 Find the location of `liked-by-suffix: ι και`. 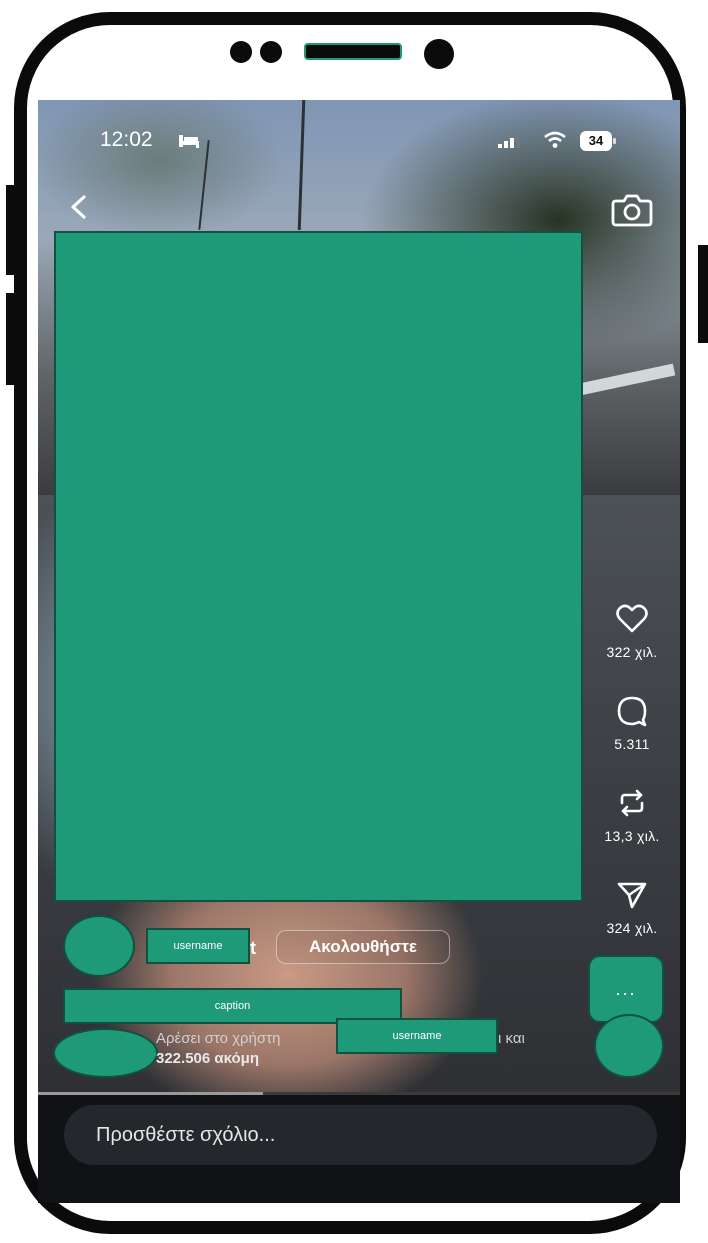

liked-by-suffix: ι και is located at coordinates (511, 1038).